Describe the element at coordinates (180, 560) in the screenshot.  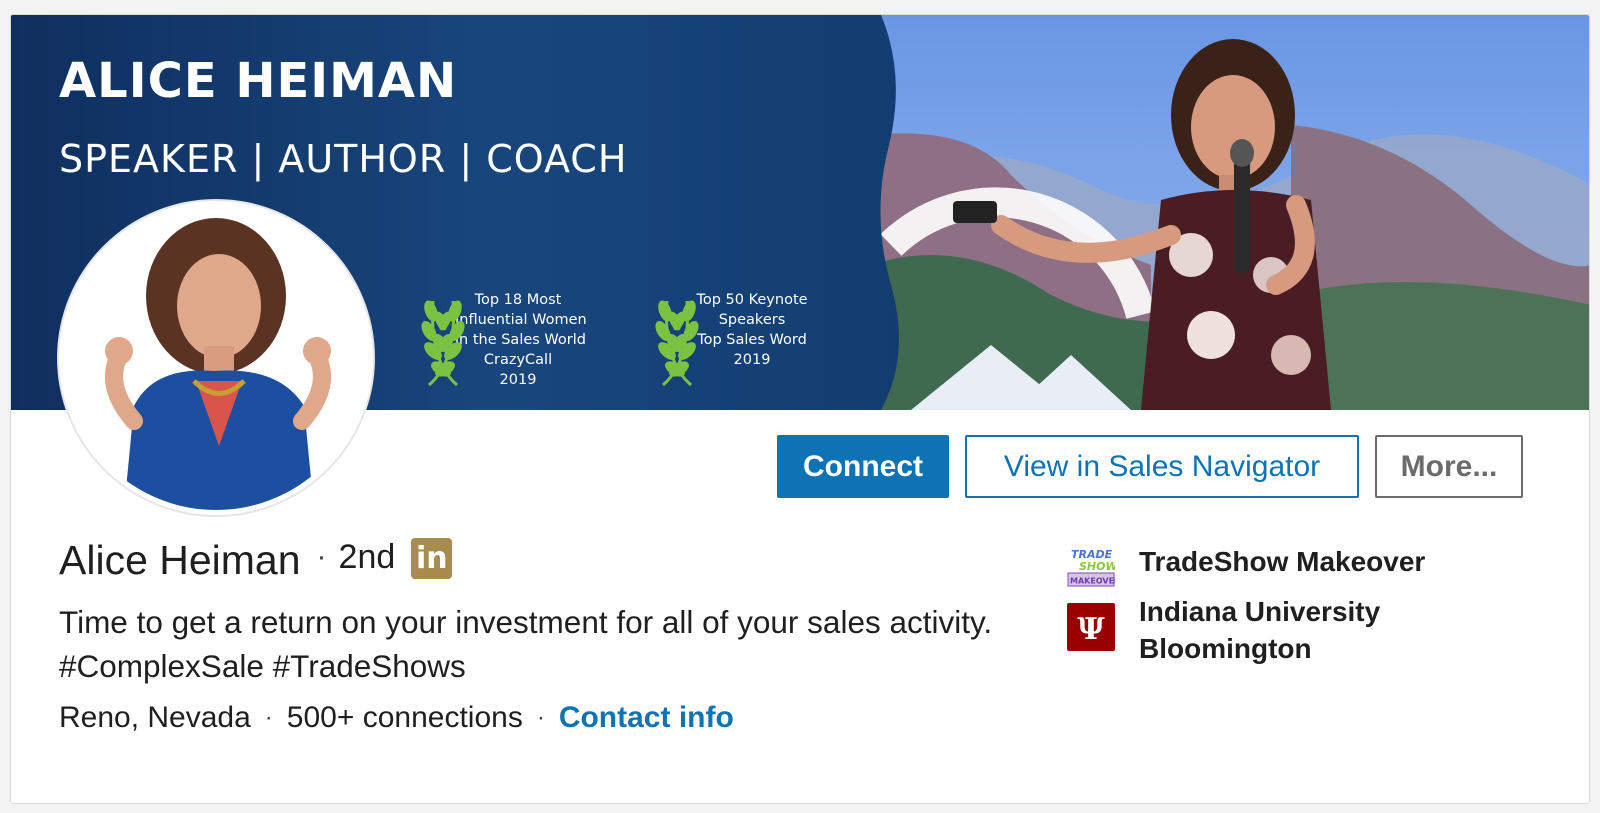
I see `profile-name: Alice Heiman` at that location.